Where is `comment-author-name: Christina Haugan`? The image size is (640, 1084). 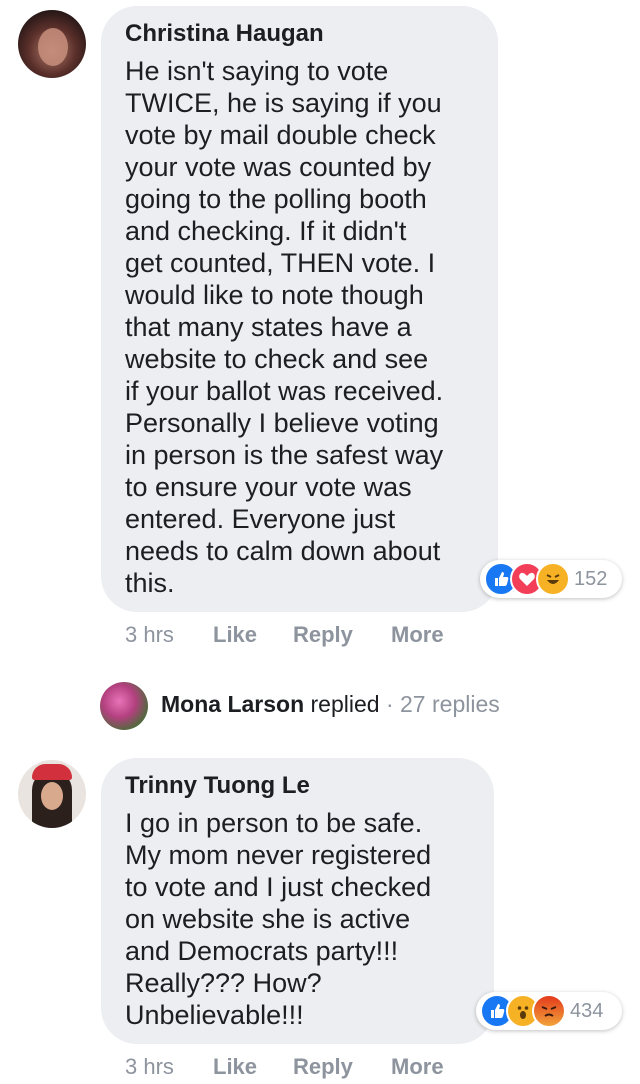
comment-author-name: Christina Haugan is located at coordinates (224, 34).